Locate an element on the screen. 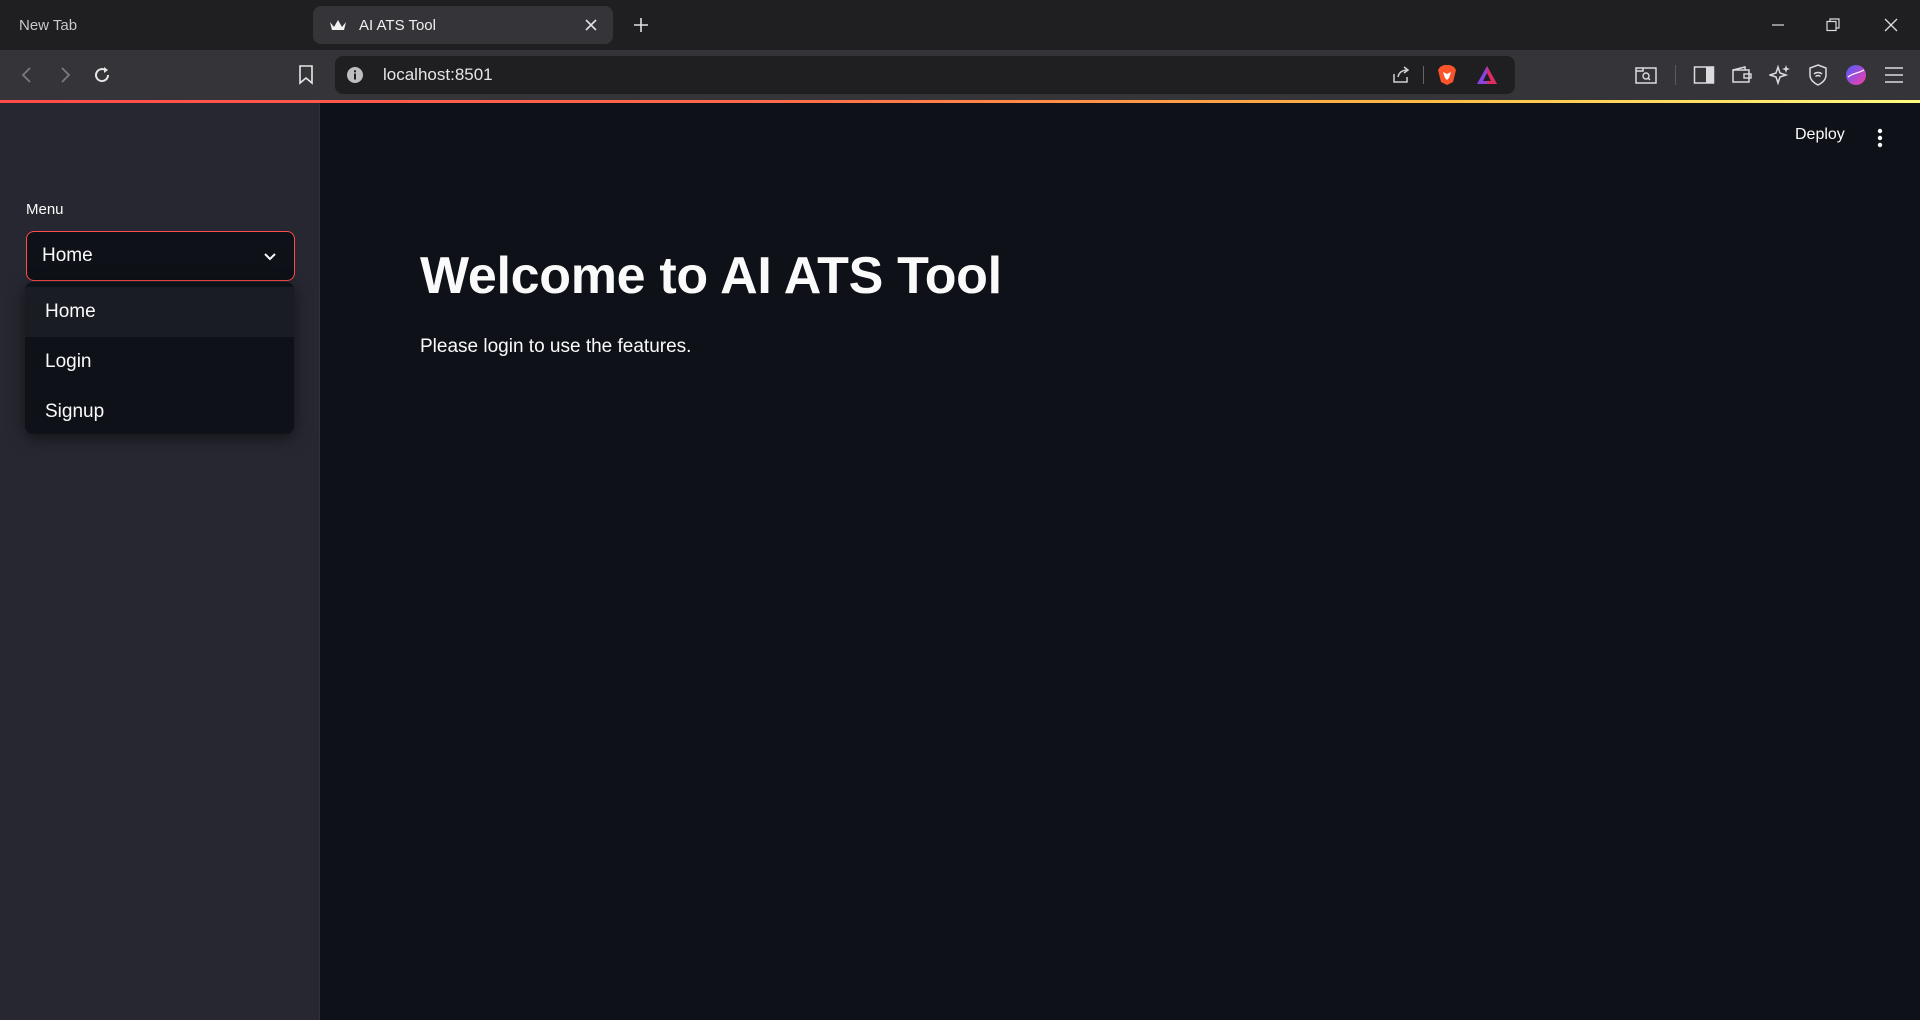 The height and width of the screenshot is (1020, 1920). minimize-icon is located at coordinates (1778, 25).